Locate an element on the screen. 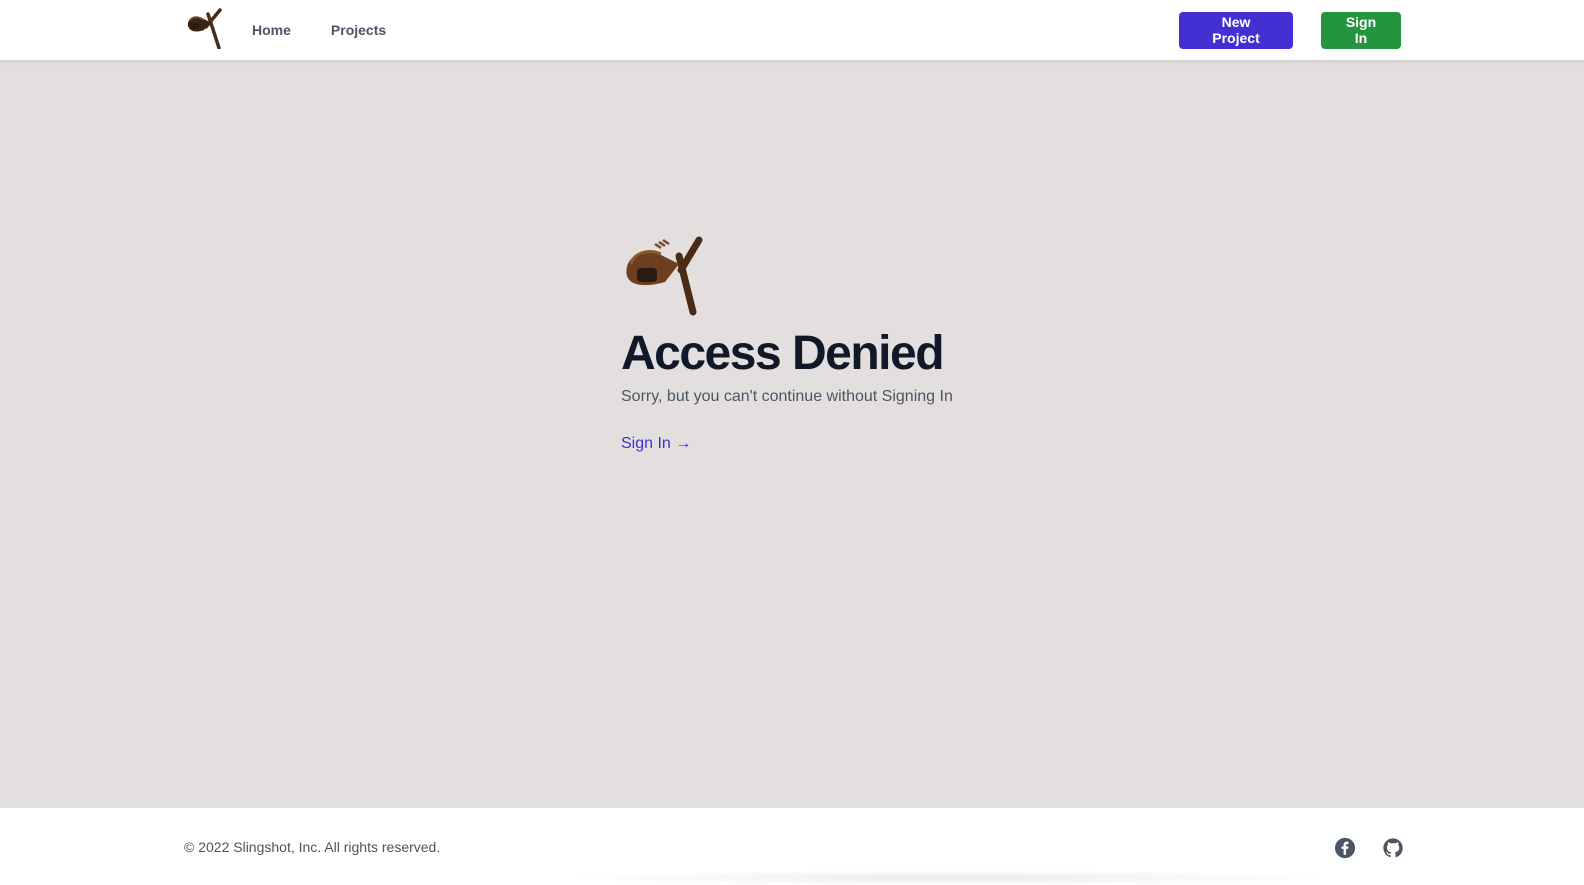 This screenshot has width=1584, height=885. new-project-button: New Project is located at coordinates (1236, 30).